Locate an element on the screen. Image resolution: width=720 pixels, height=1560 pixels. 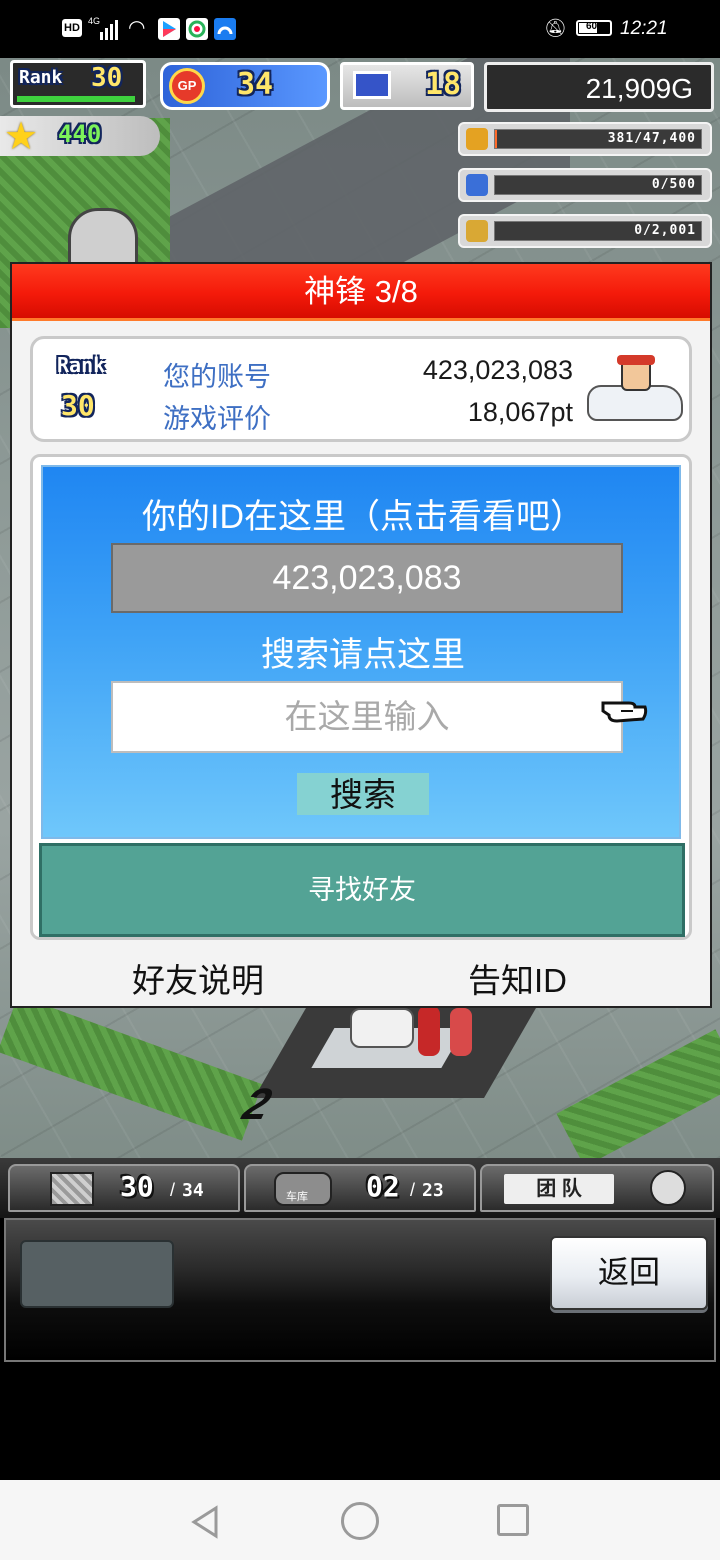
rating-label: 游戏评价 is located at coordinates (217, 419).